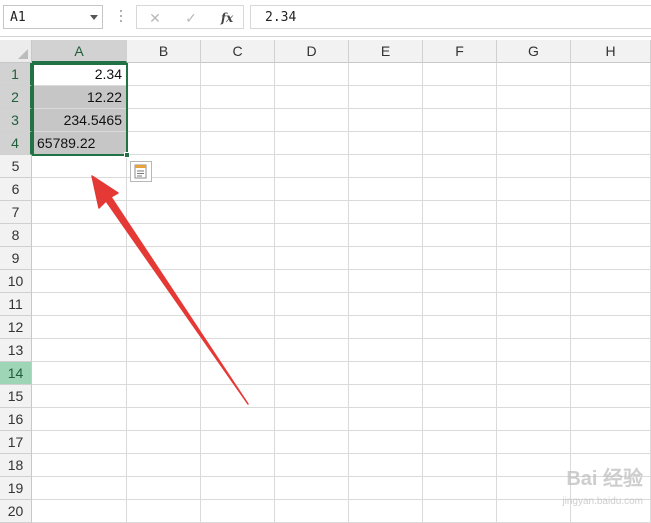  What do you see at coordinates (312, 51) in the screenshot?
I see `column-header-d: D` at bounding box center [312, 51].